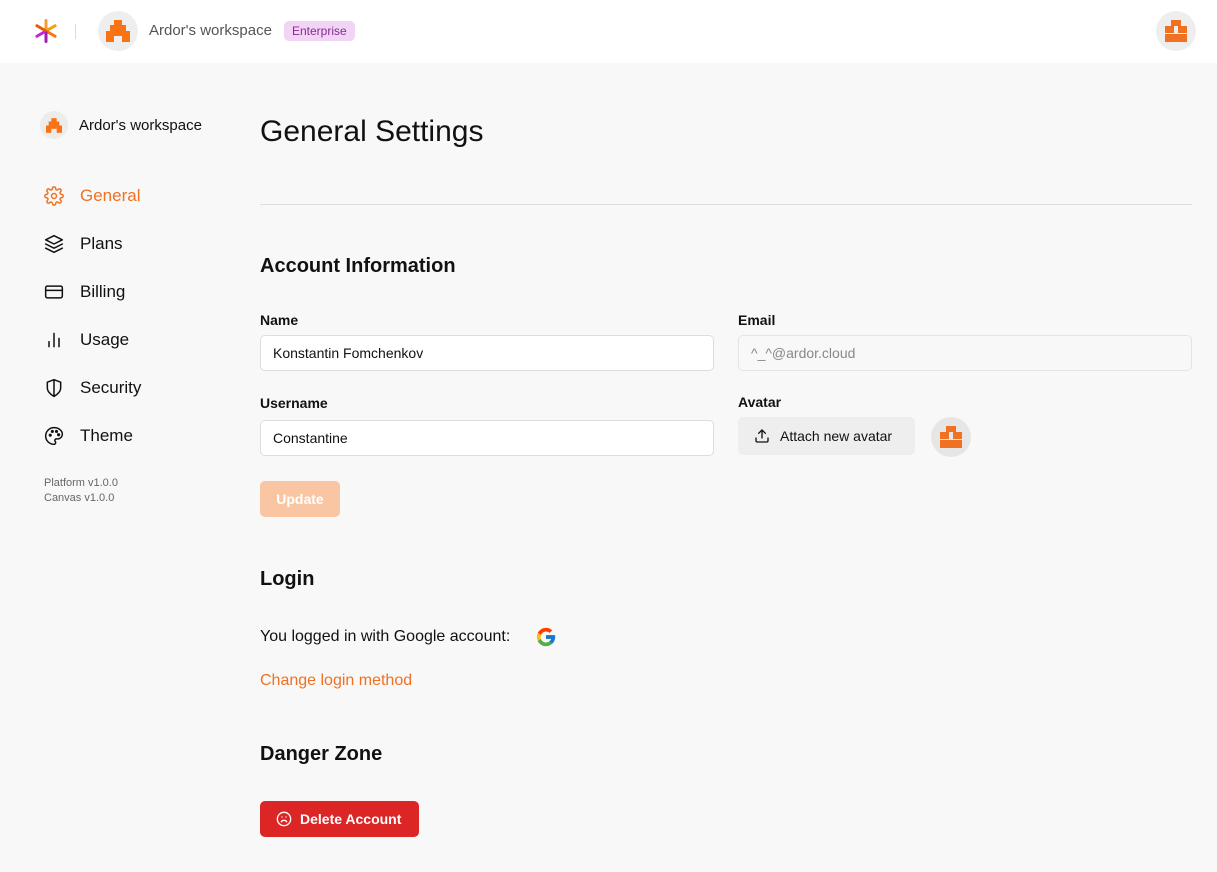 The image size is (1217, 872). What do you see at coordinates (760, 402) in the screenshot?
I see `avatar-label: Avatar` at bounding box center [760, 402].